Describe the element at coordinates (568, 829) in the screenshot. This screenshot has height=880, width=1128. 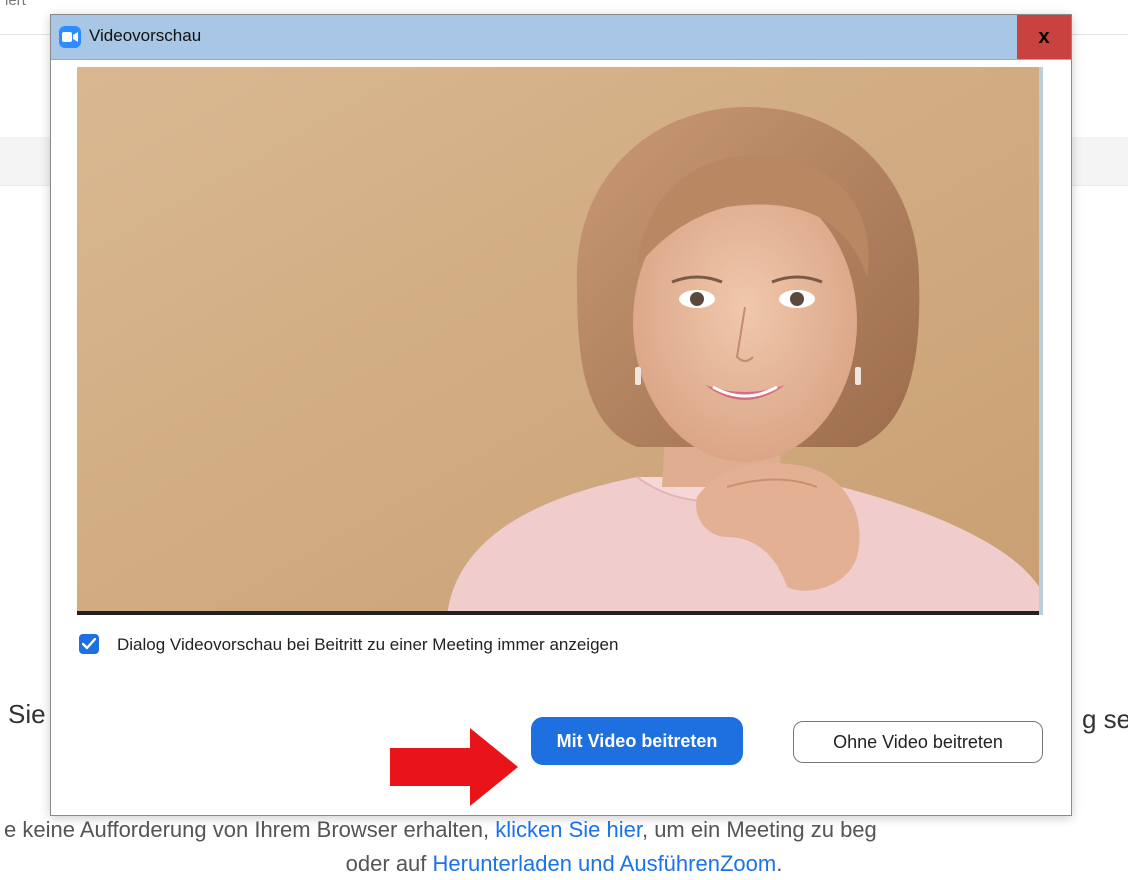
I see `click-here-link: klicken Sie hier` at that location.